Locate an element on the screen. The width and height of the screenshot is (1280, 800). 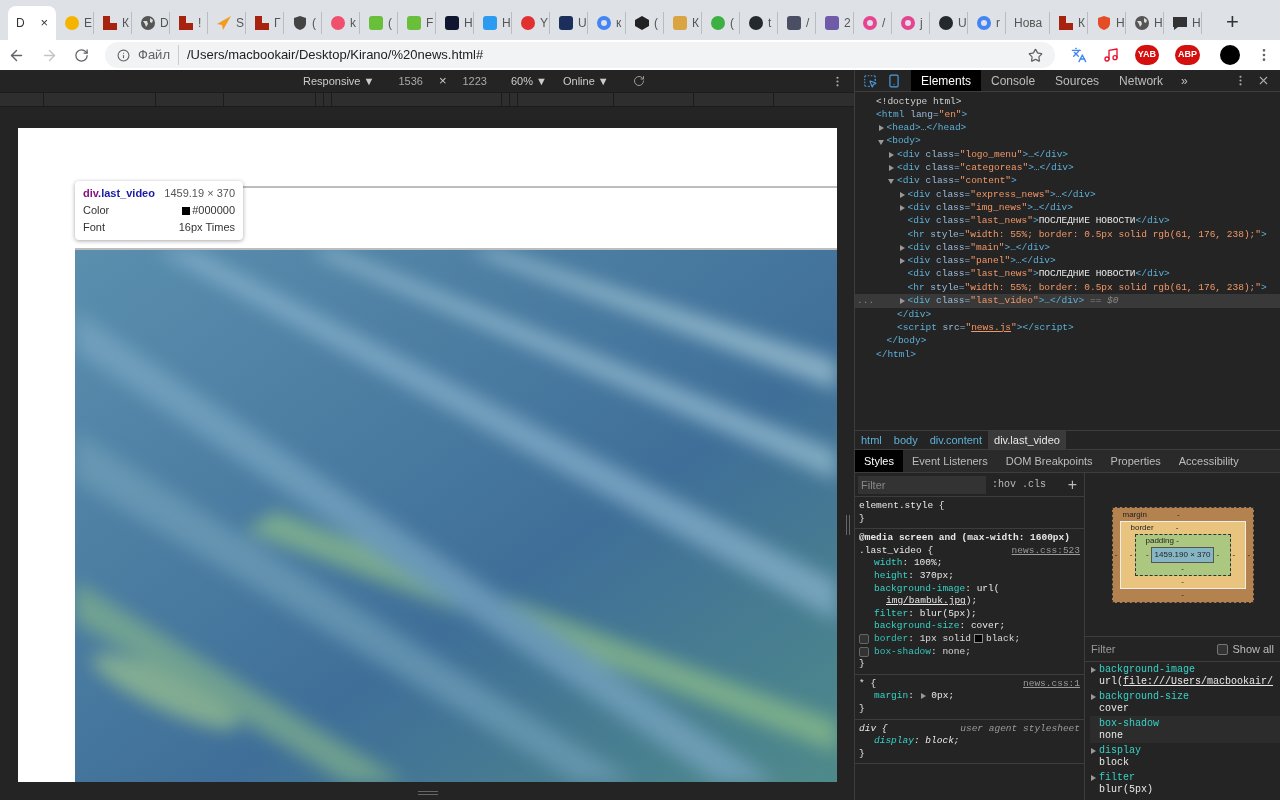
computed-property-name: background-size is located at coordinates (1144, 697).